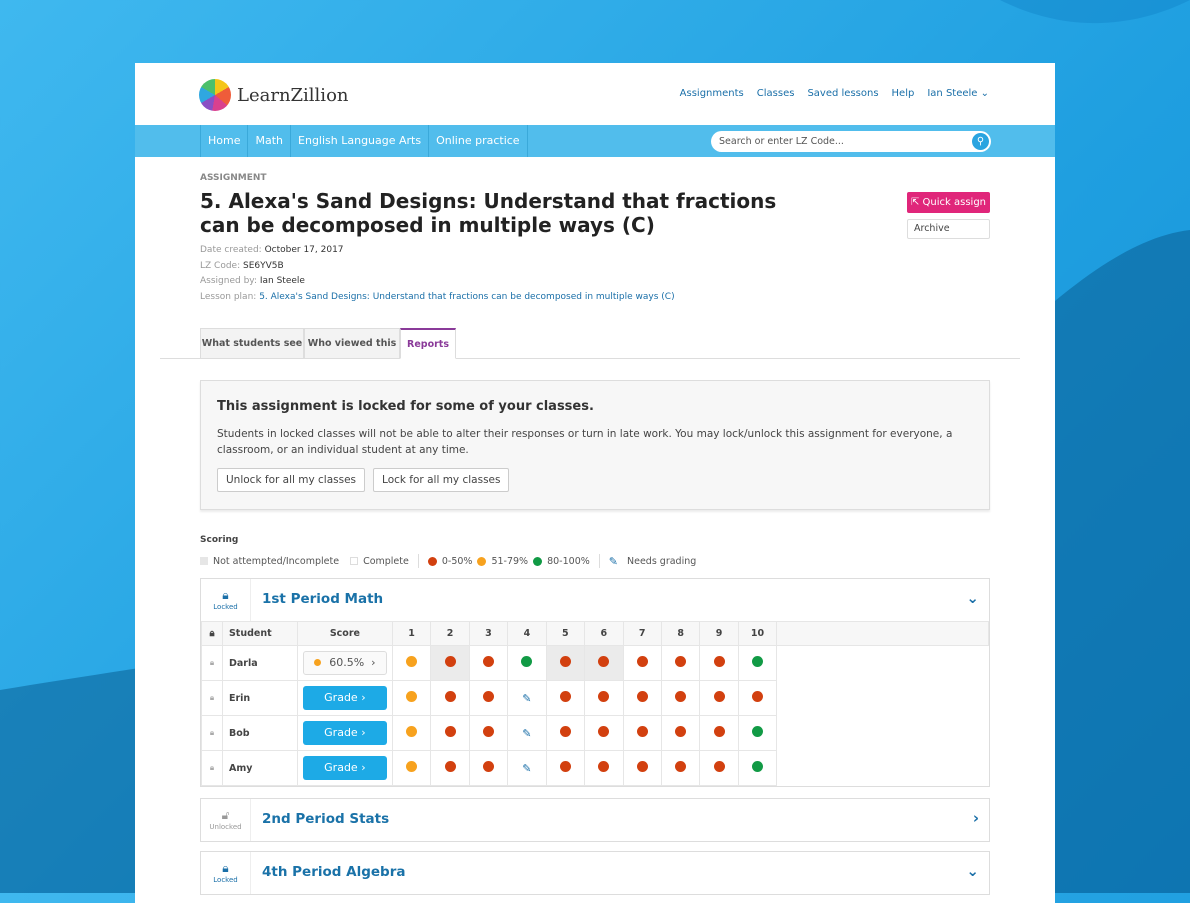  What do you see at coordinates (976, 818) in the screenshot?
I see `chevron-right-icon: ›` at bounding box center [976, 818].